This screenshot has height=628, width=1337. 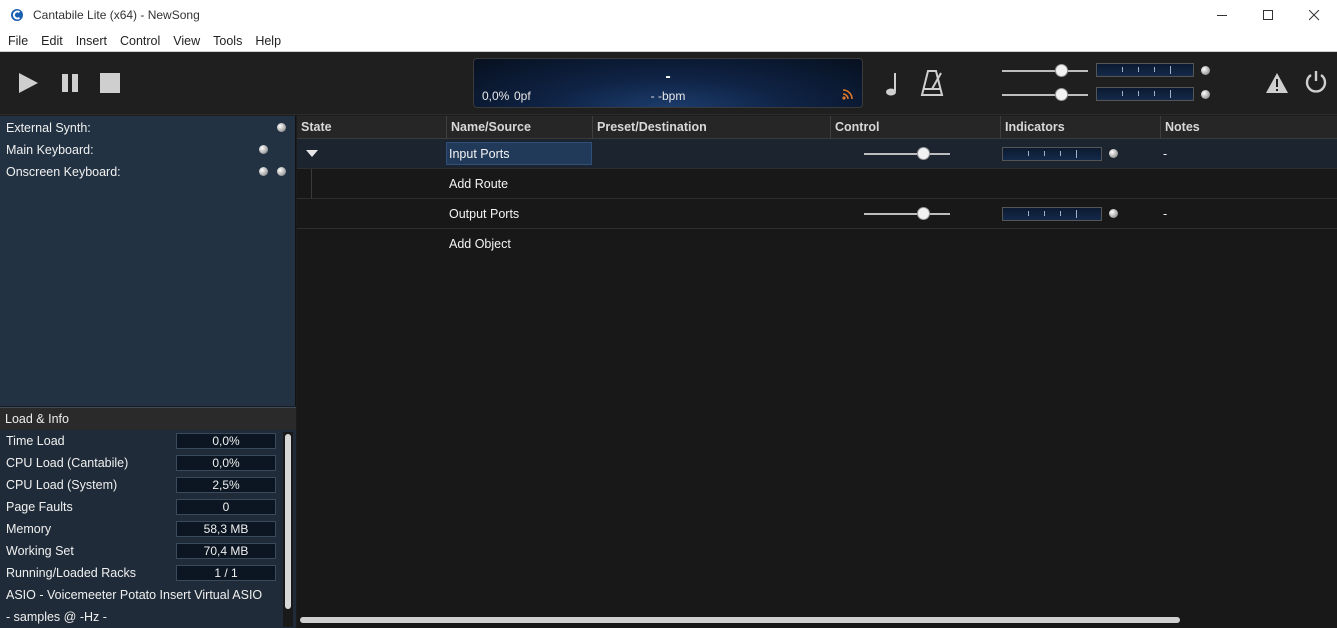 What do you see at coordinates (915, 127) in the screenshot?
I see `column-control: Control` at bounding box center [915, 127].